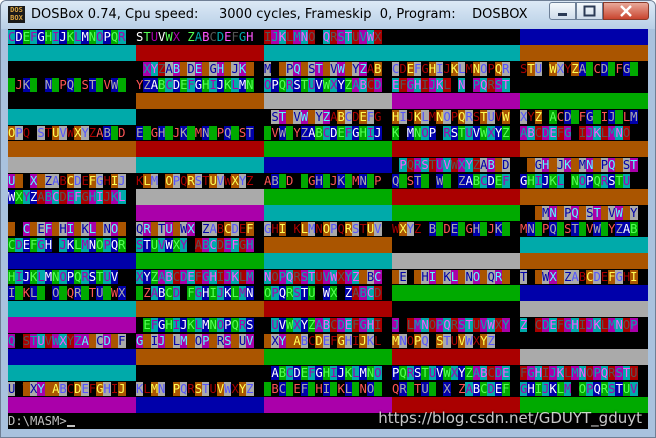 The image size is (656, 438). I want to click on color-band: HIJKLMNOPQRSTUV, so click(72, 277).